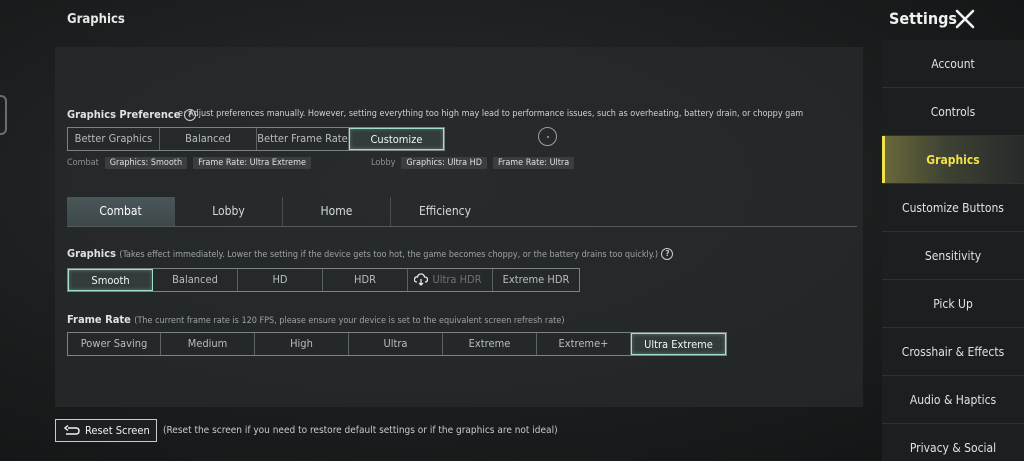 Image resolution: width=1024 pixels, height=461 pixels. I want to click on graphics-preference-label: Graphics Preference ?, so click(131, 114).